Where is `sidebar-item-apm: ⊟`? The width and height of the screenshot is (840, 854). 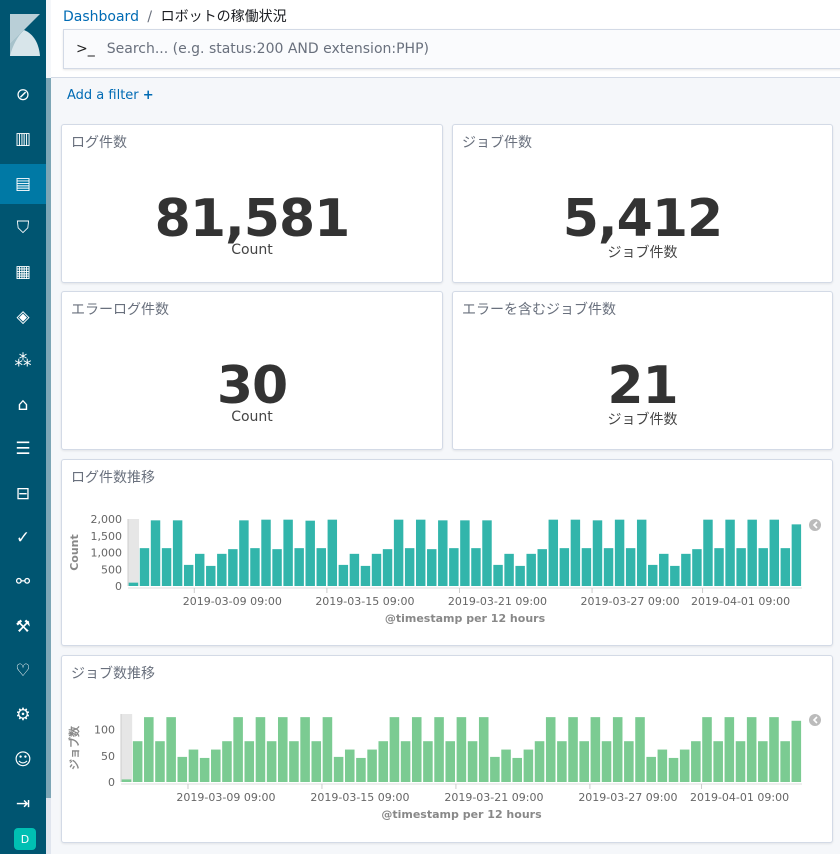
sidebar-item-apm: ⊟ is located at coordinates (23, 494).